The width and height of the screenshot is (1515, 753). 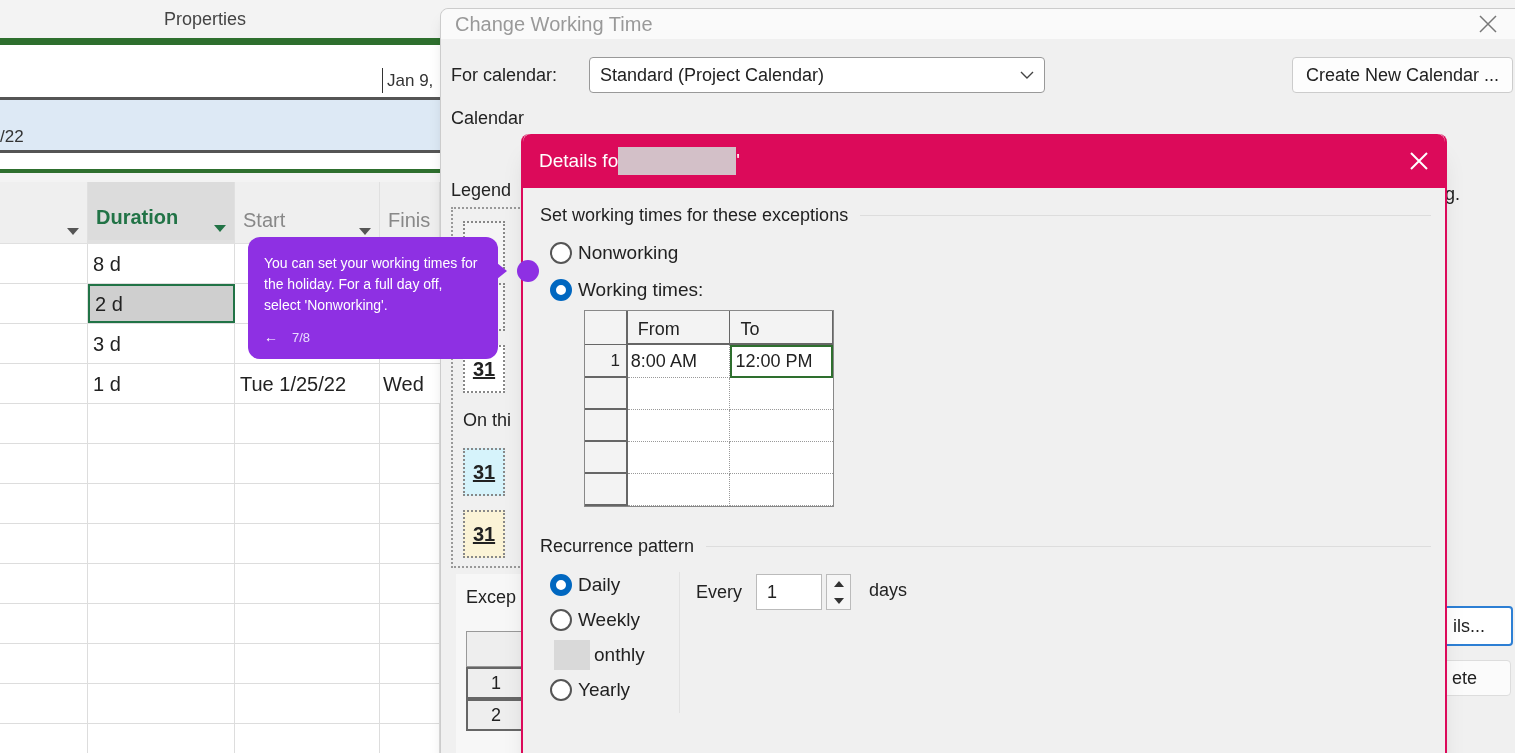 I want to click on back-button: ←, so click(x=271, y=337).